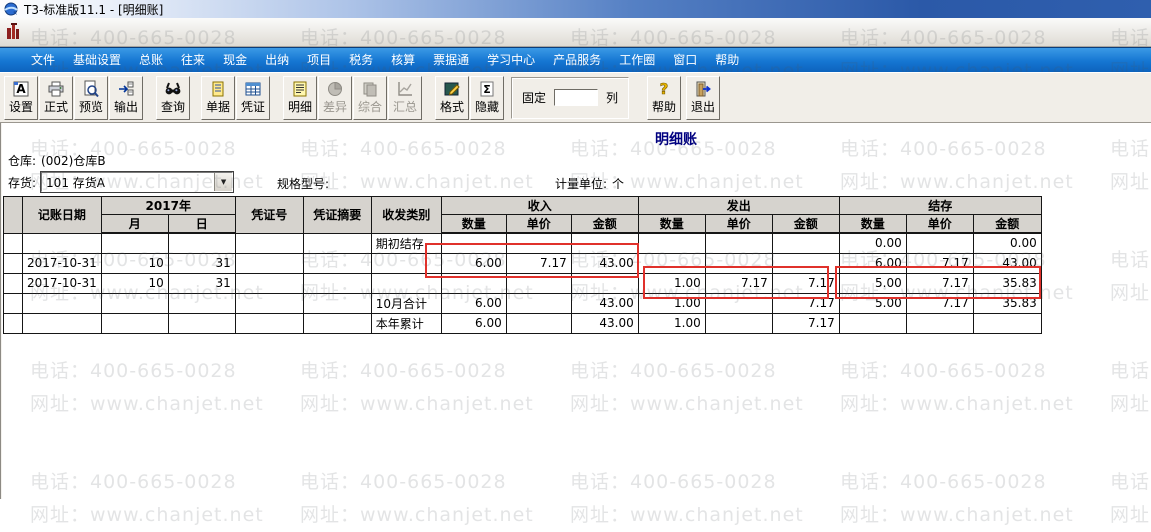 The height and width of the screenshot is (532, 1151). I want to click on cell-r2-c15: 35.83, so click(1007, 283).